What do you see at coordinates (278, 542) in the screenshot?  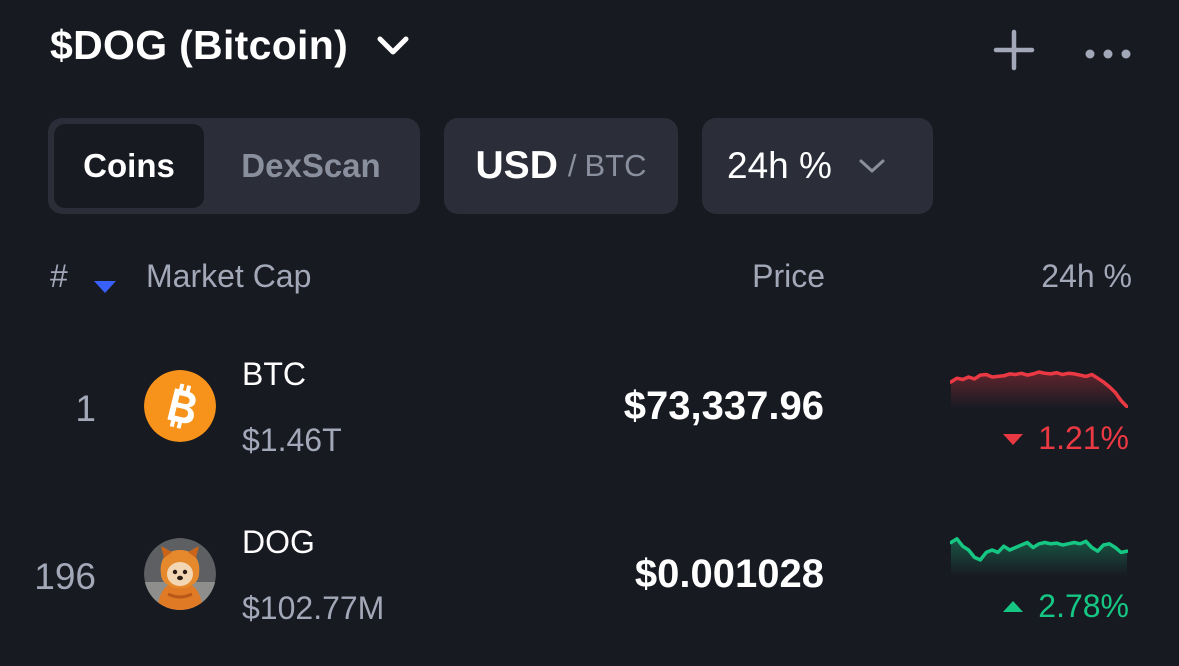 I see `coin-symbol: DOG` at bounding box center [278, 542].